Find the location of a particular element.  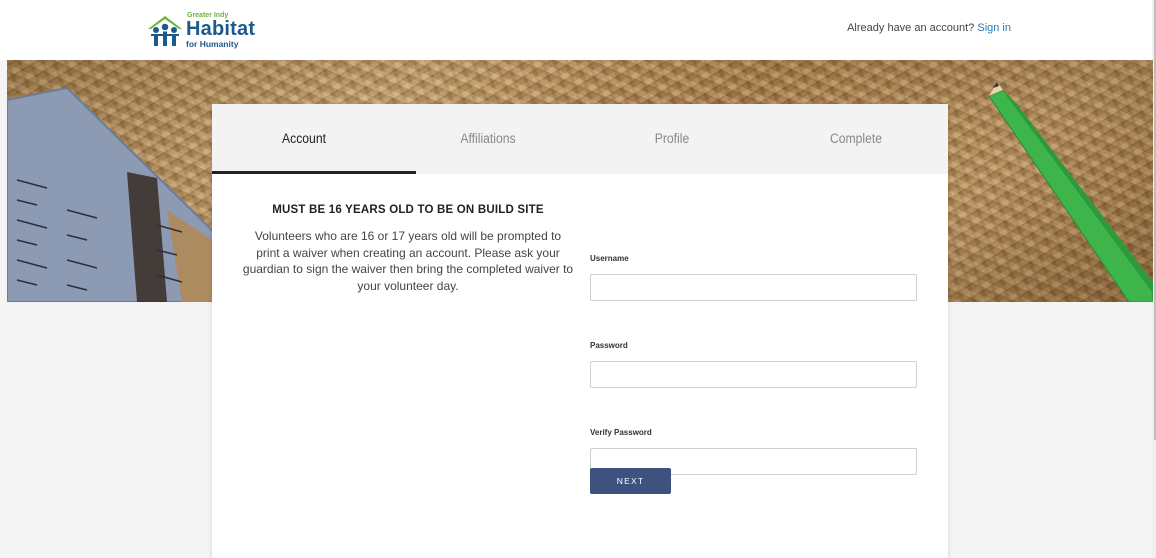

step-account: Account is located at coordinates (304, 139).